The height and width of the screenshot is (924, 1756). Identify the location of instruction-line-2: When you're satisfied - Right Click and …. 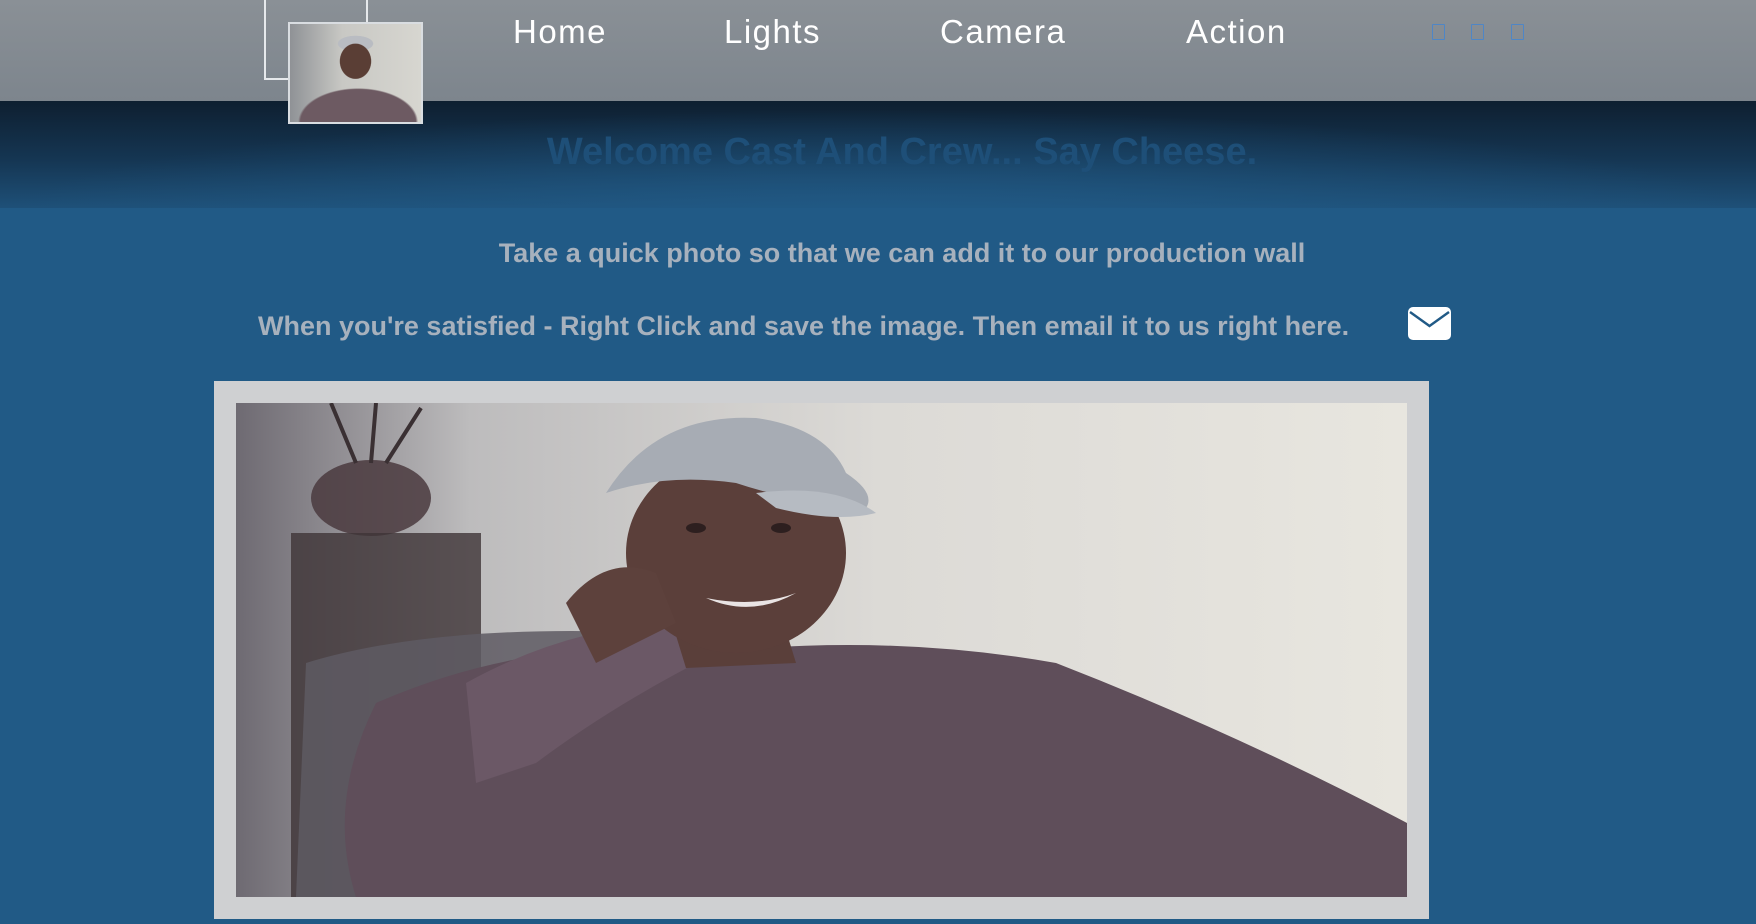
(804, 326).